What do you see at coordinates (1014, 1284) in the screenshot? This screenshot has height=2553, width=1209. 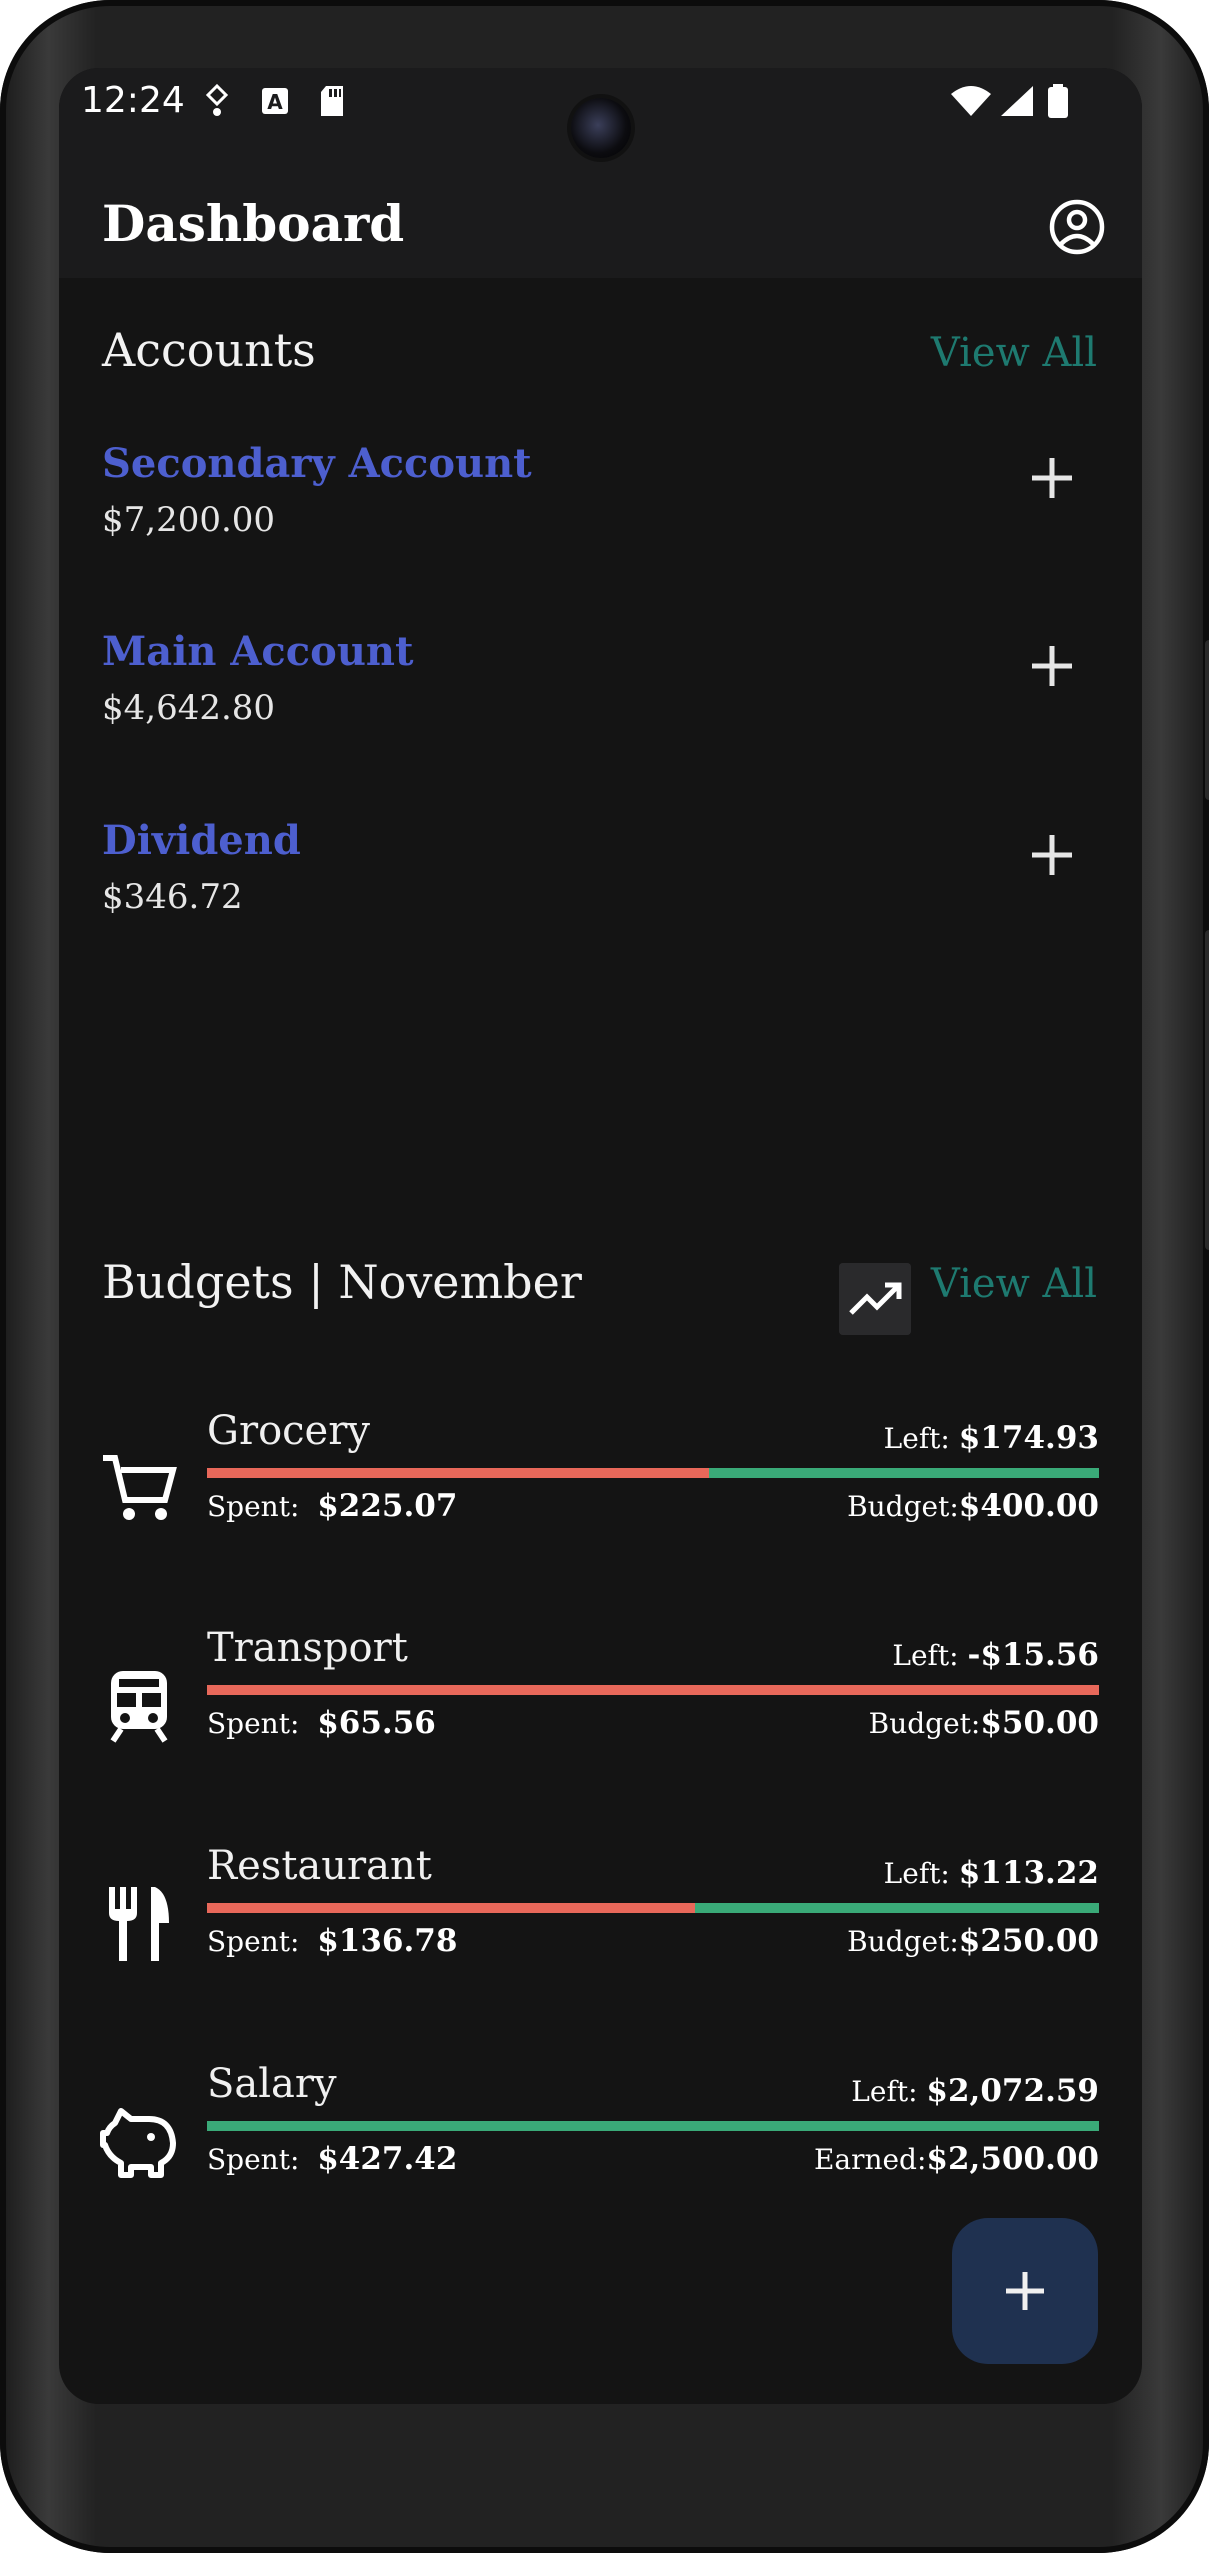 I see `budgets-view-all-link: View All` at bounding box center [1014, 1284].